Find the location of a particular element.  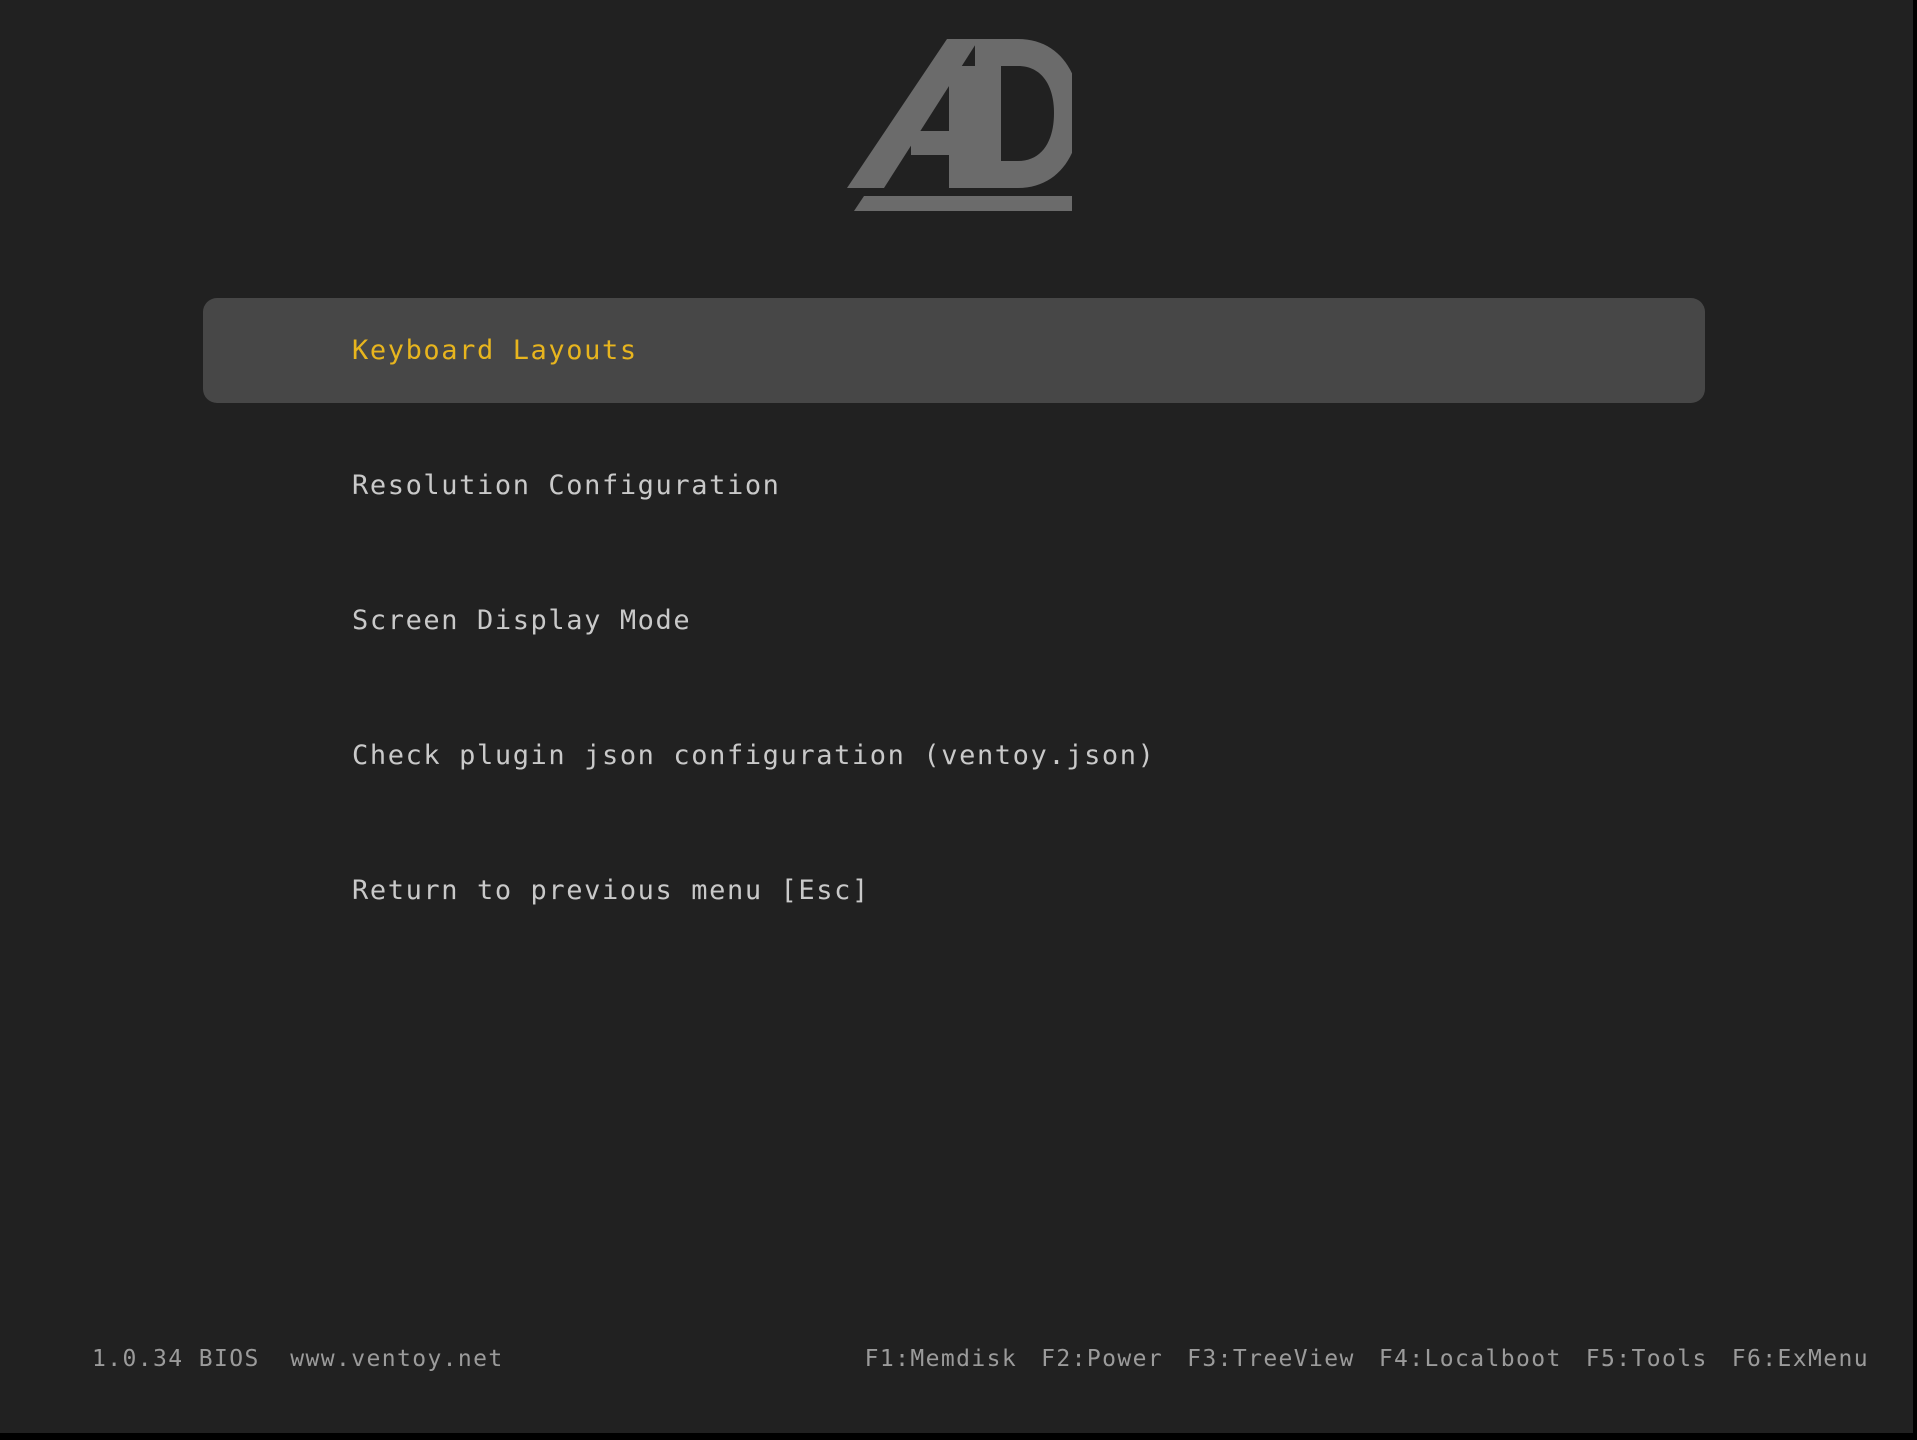

function-key-f4-localboot: F4:Localboot is located at coordinates (1470, 1359).